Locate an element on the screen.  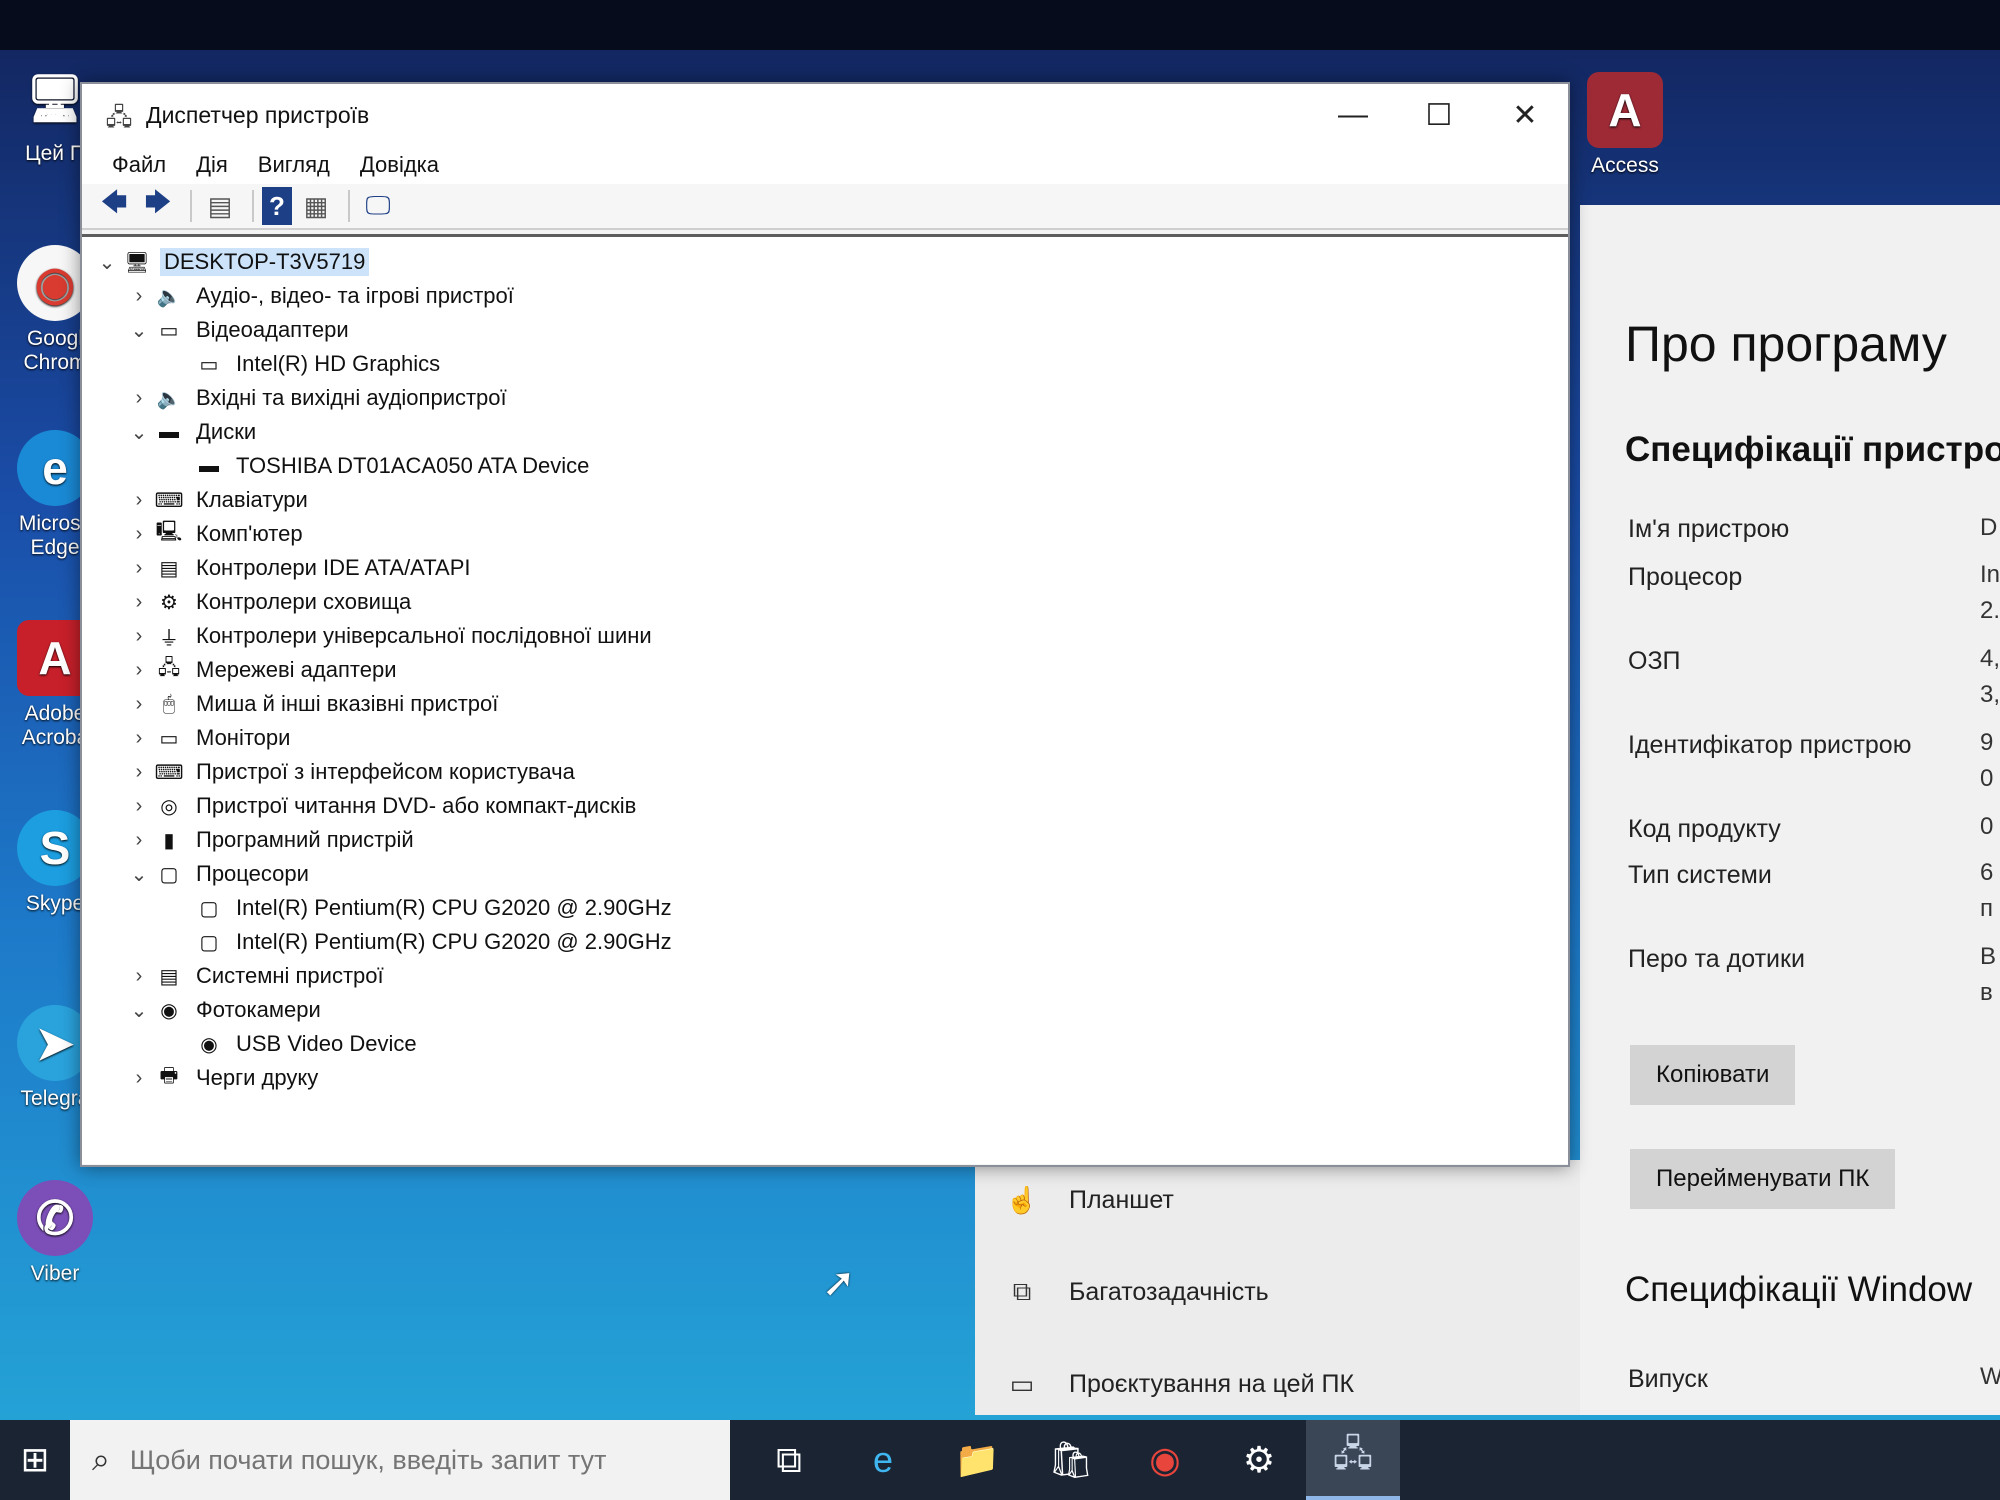
tree-node-label: Процесори is located at coordinates (252, 873).